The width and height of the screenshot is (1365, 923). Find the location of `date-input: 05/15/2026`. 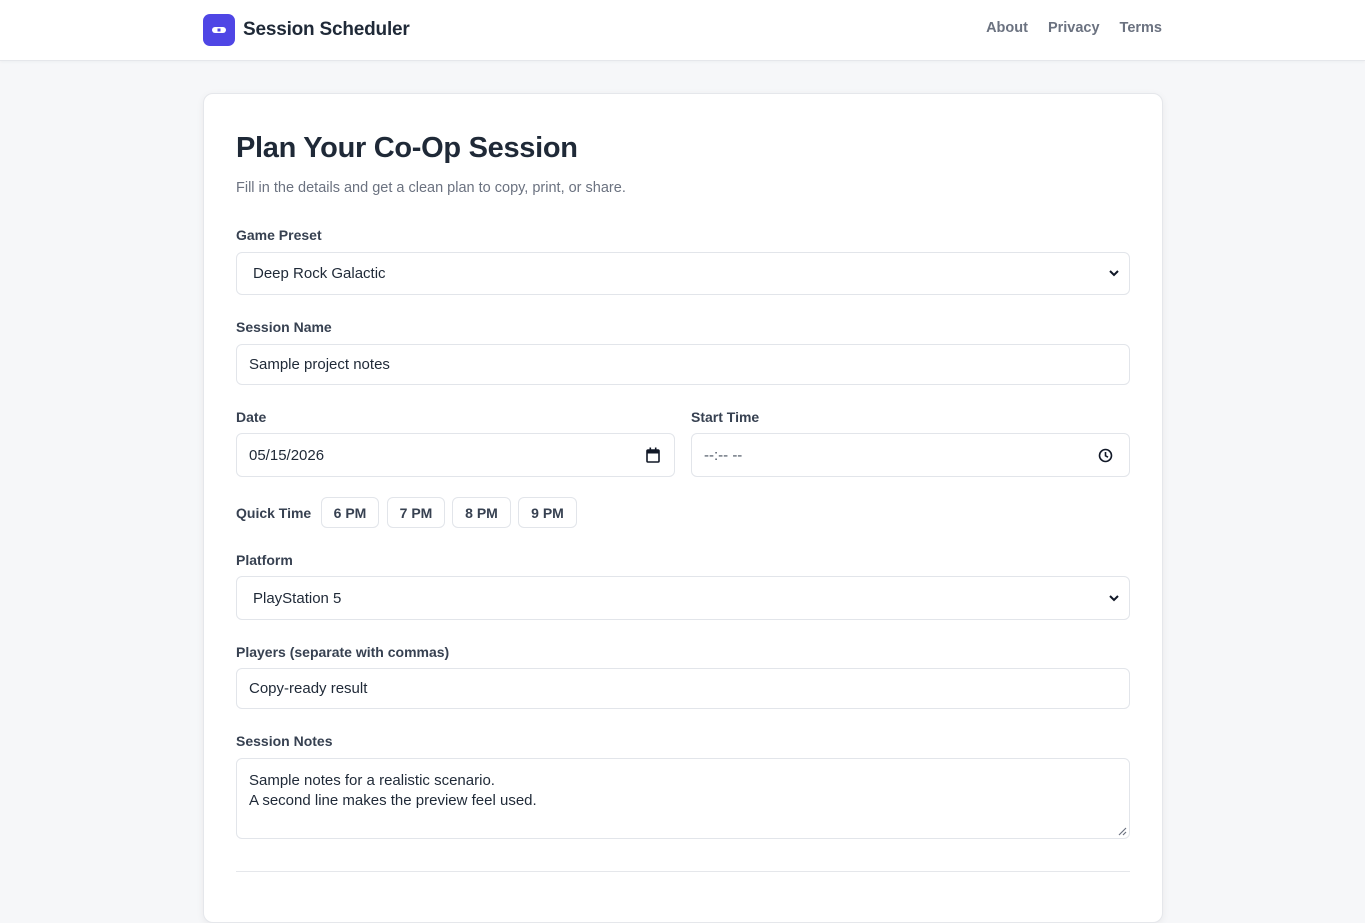

date-input: 05/15/2026 is located at coordinates (455, 455).